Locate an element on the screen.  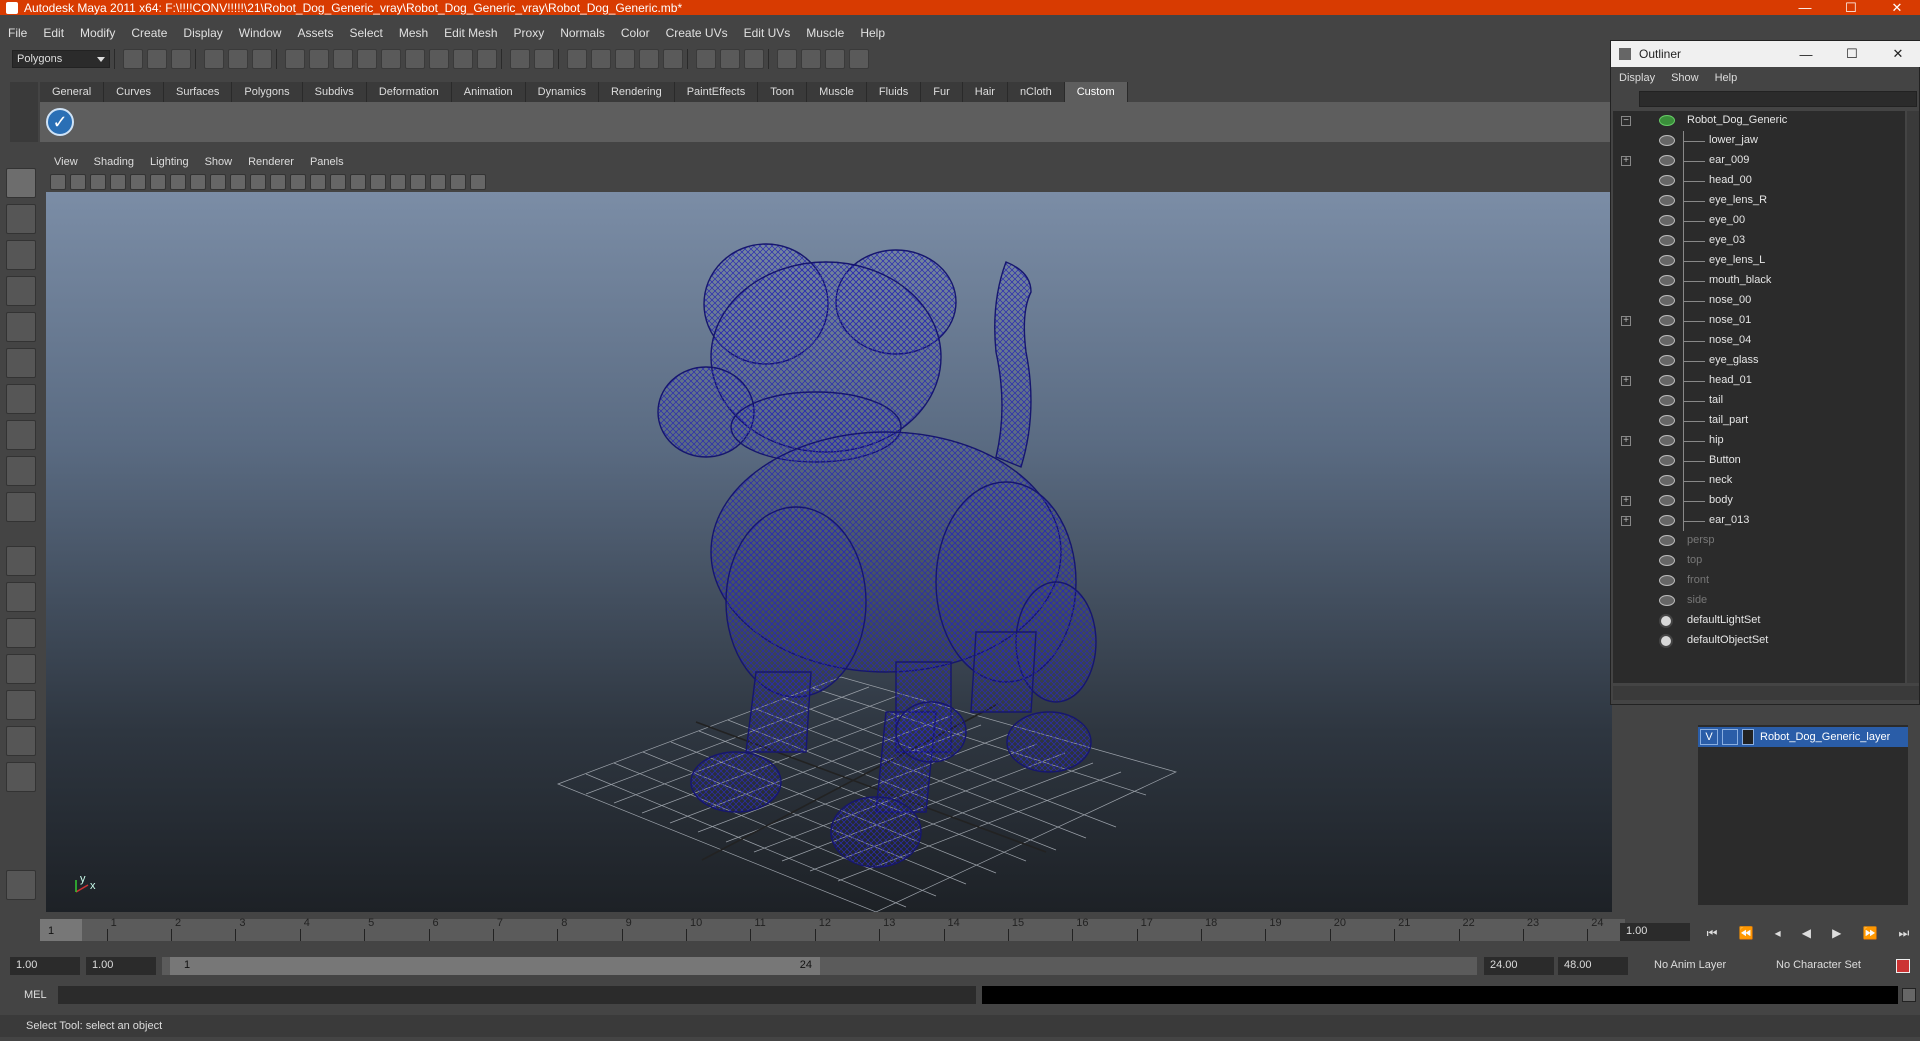
close-button: ✕ is located at coordinates (1897, 7).